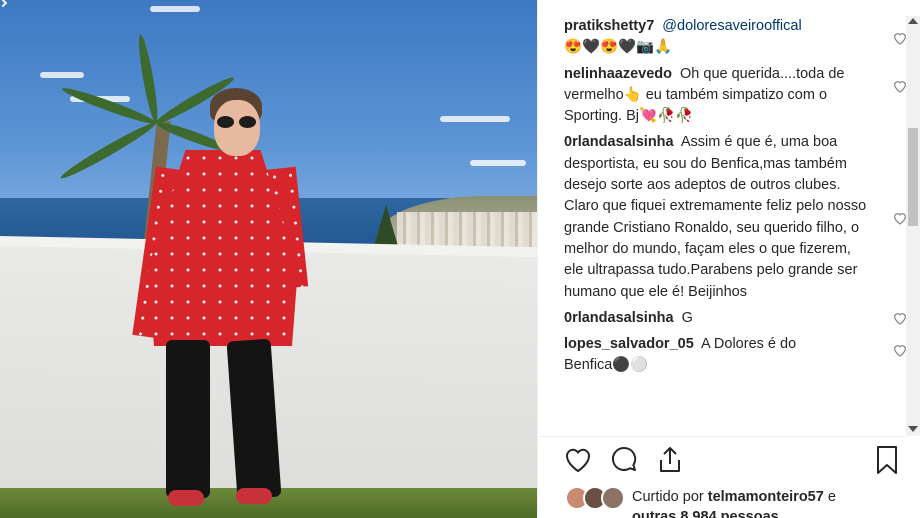 Image resolution: width=920 pixels, height=518 pixels. Describe the element at coordinates (721, 436) in the screenshot. I see `divider` at that location.